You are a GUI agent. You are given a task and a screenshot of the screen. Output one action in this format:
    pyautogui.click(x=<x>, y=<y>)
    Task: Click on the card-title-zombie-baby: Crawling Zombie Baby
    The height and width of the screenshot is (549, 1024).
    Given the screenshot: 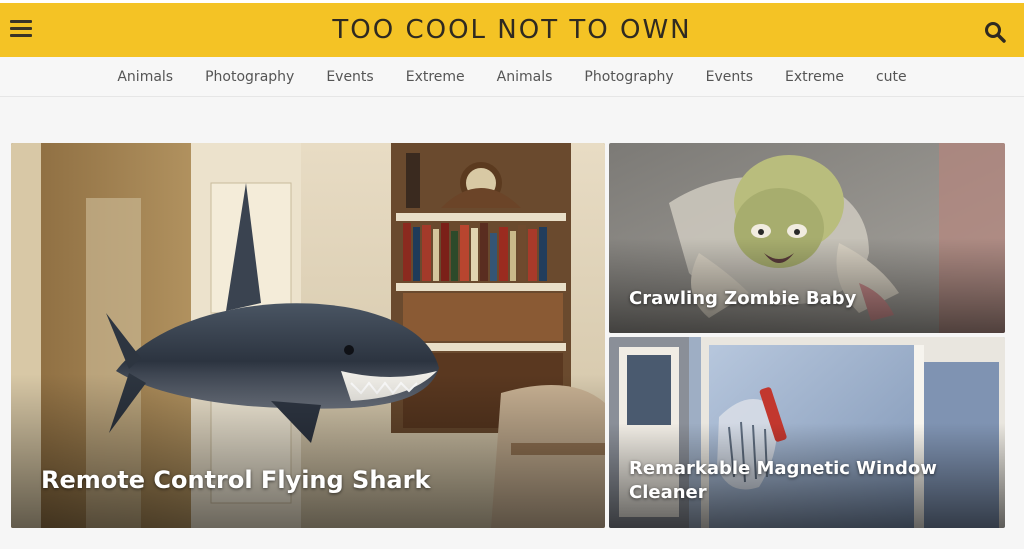 What is the action you would take?
    pyautogui.click(x=743, y=298)
    